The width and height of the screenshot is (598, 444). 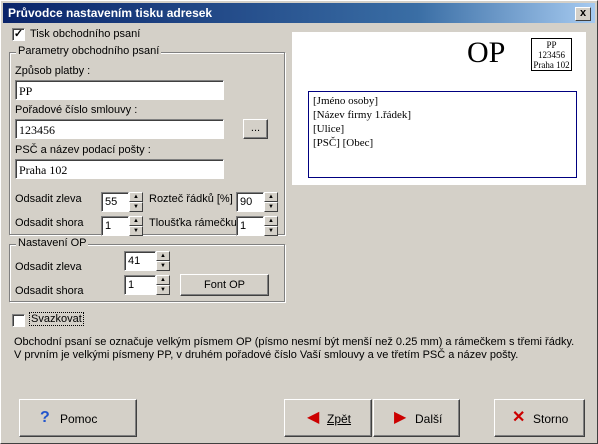 What do you see at coordinates (48, 267) in the screenshot?
I see `op-offset-left-label: Odsadit zleva` at bounding box center [48, 267].